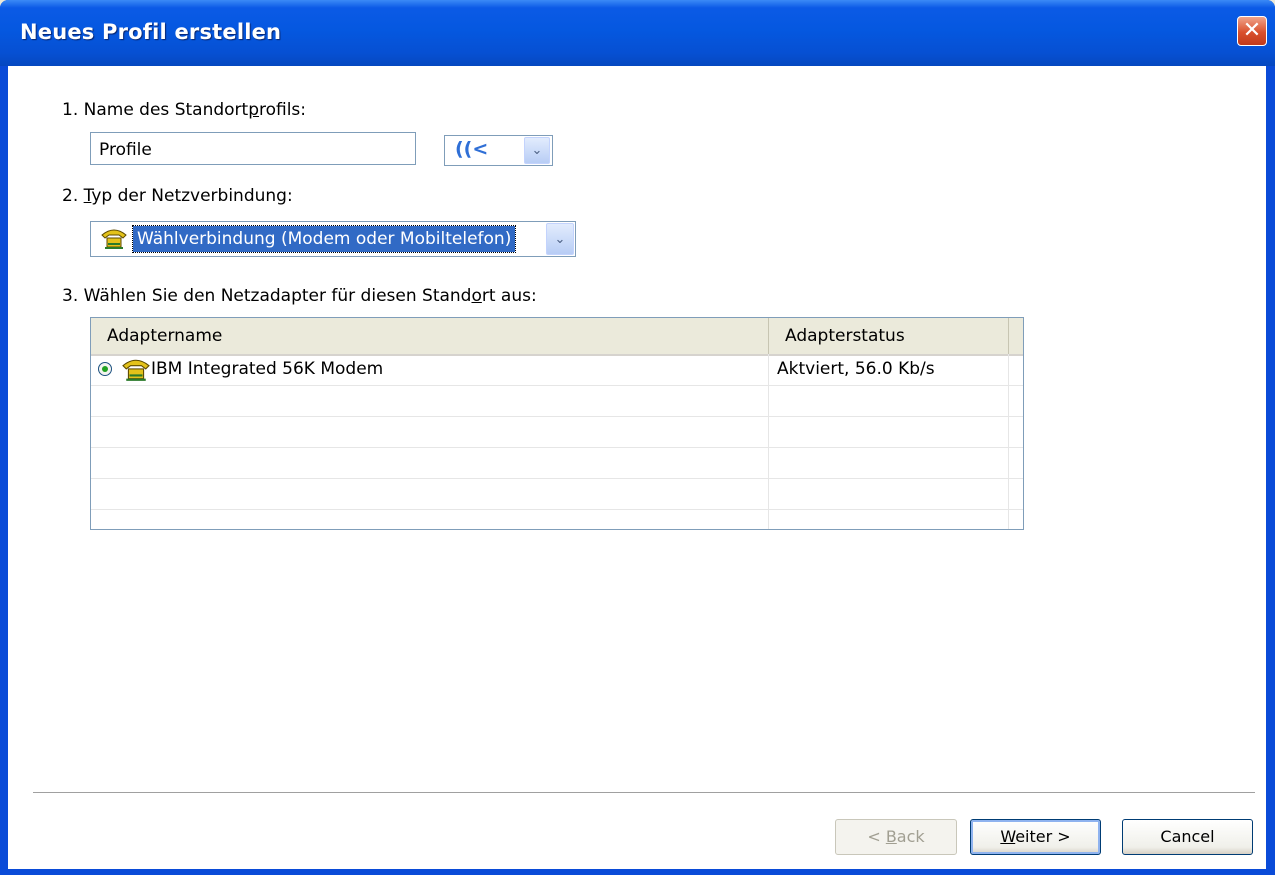 The width and height of the screenshot is (1275, 875). I want to click on button-accelerator: B, so click(891, 836).